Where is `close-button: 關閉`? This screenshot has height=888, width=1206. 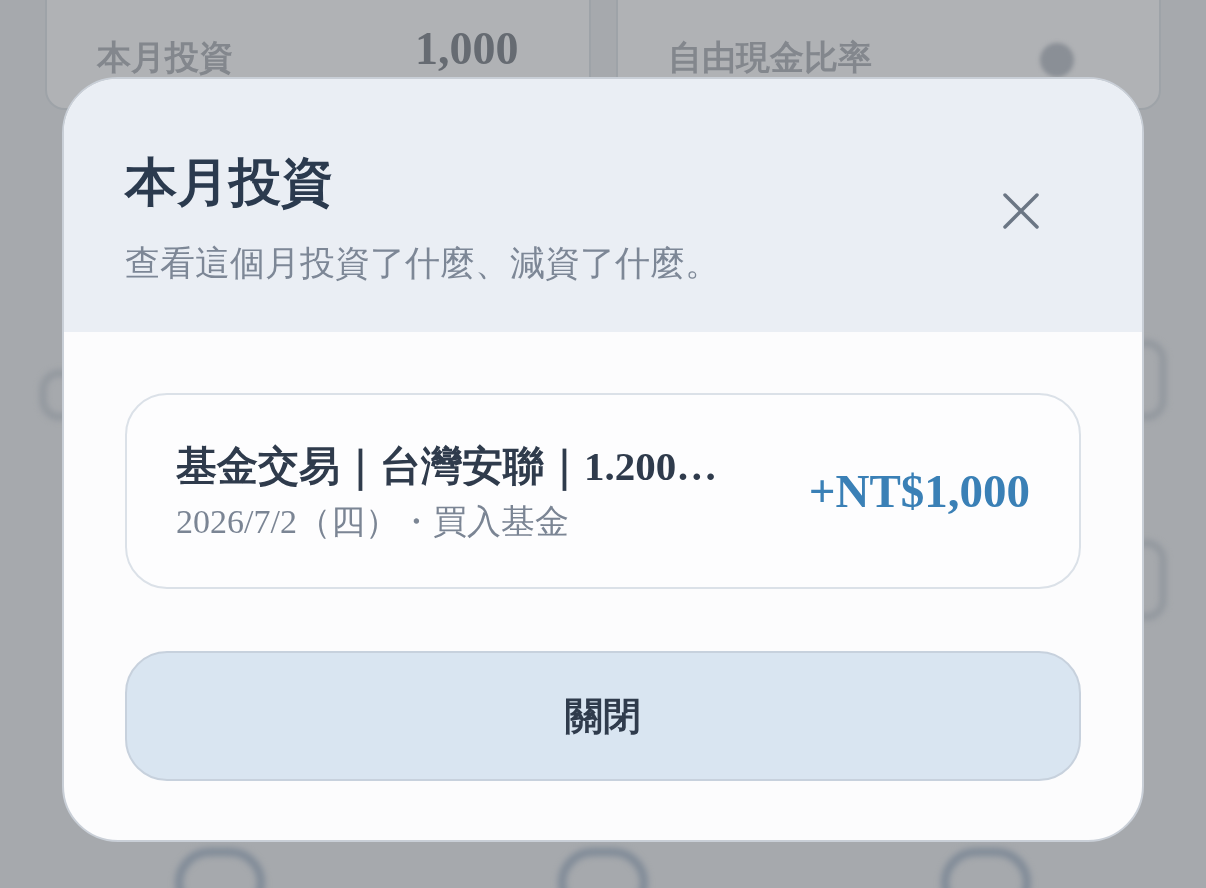
close-button: 關閉 is located at coordinates (603, 716).